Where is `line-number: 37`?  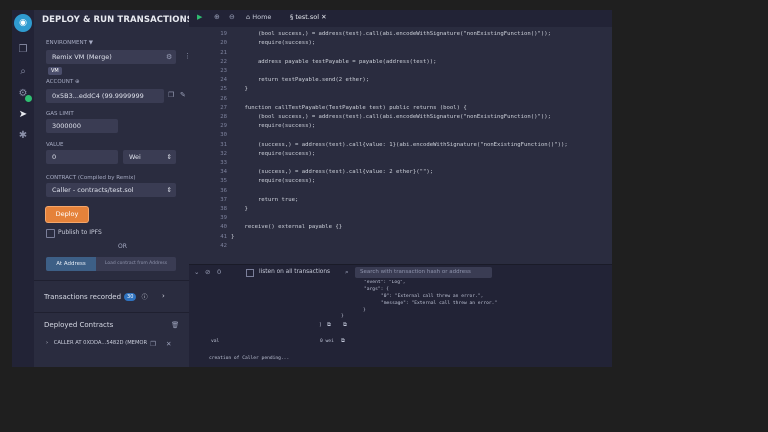 line-number: 37 is located at coordinates (223, 199).